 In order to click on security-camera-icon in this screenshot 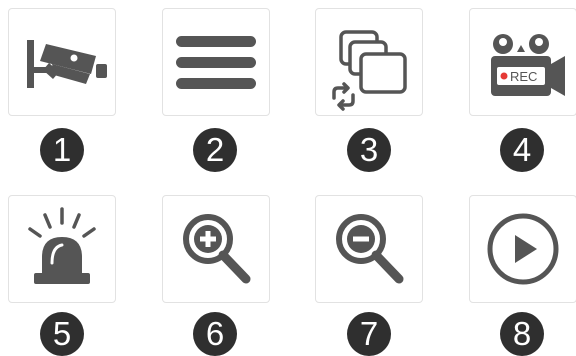, I will do `click(67, 64)`.